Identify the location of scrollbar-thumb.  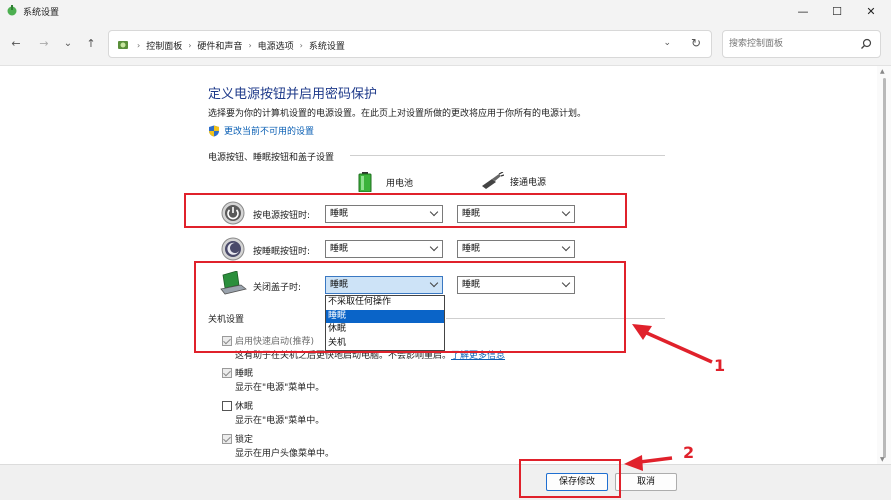
(884, 268).